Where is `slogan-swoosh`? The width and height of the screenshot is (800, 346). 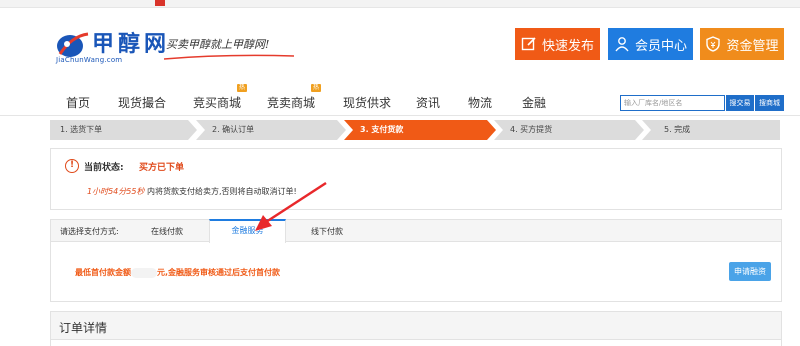
slogan-swoosh is located at coordinates (229, 57).